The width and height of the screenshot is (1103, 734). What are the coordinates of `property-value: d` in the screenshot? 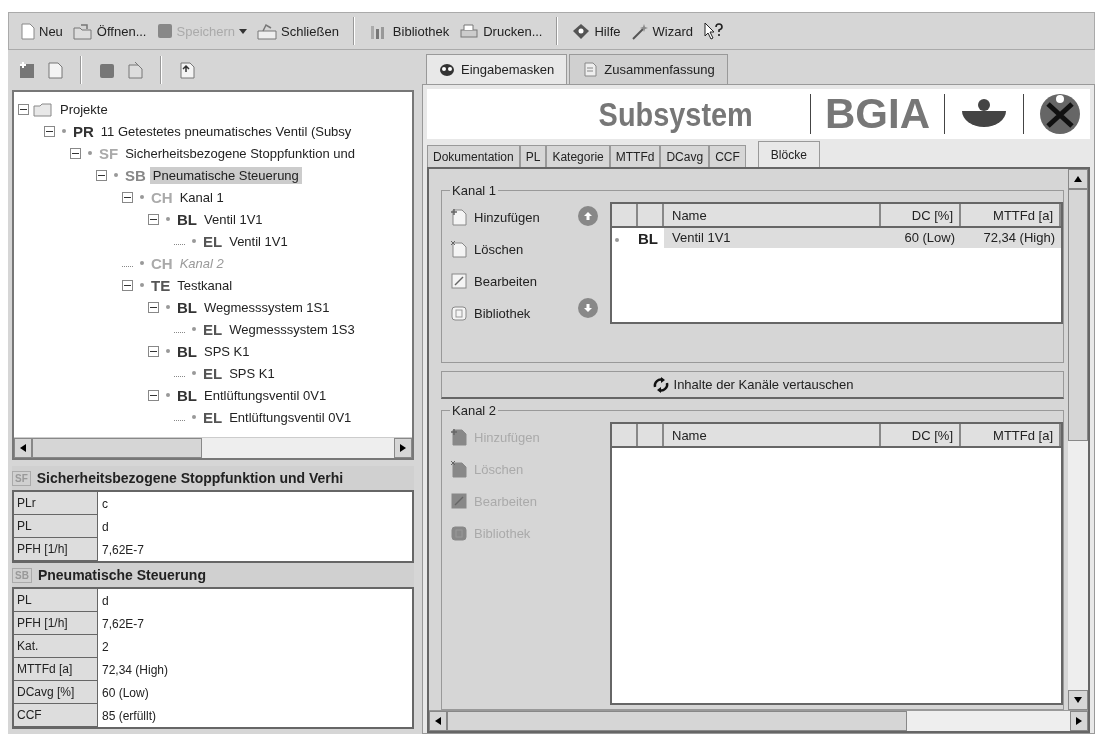 It's located at (105, 527).